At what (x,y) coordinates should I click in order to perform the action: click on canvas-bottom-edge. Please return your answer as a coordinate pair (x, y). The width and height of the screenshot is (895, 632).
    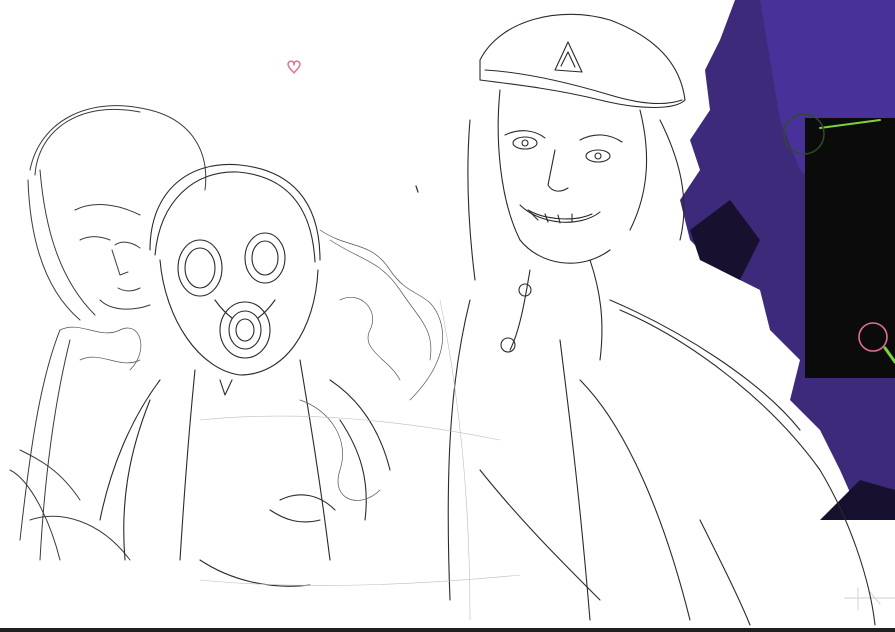
    Looking at the image, I should click on (447, 630).